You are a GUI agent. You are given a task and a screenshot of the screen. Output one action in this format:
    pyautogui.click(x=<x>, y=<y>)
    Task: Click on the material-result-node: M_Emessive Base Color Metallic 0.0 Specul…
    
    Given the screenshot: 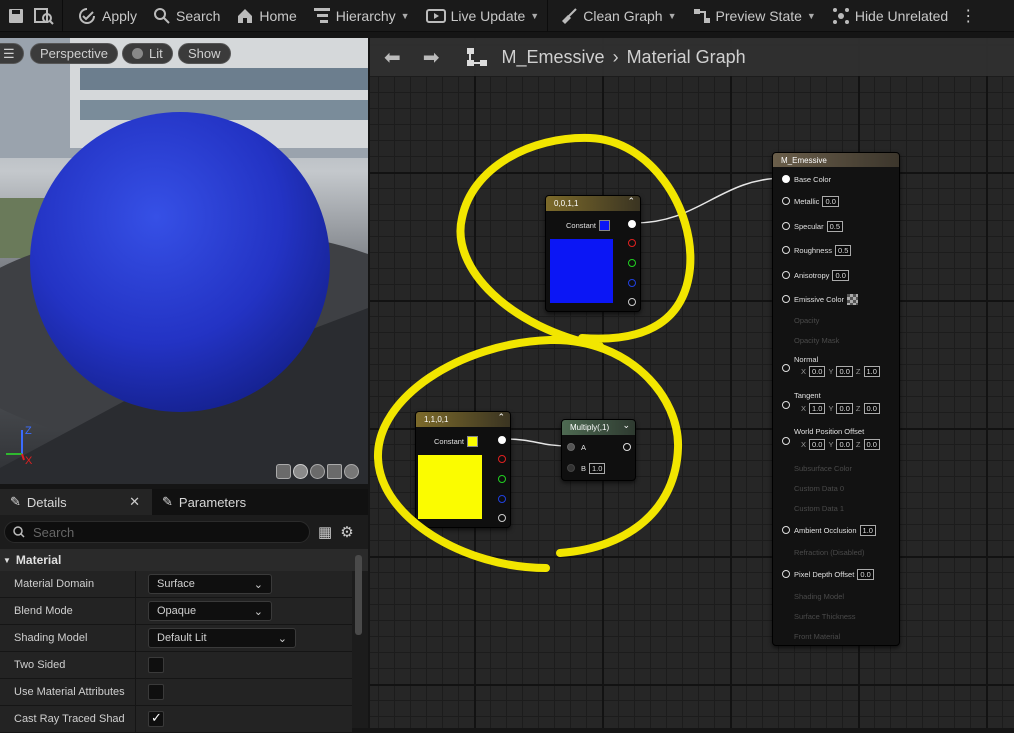 What is the action you would take?
    pyautogui.click(x=836, y=399)
    